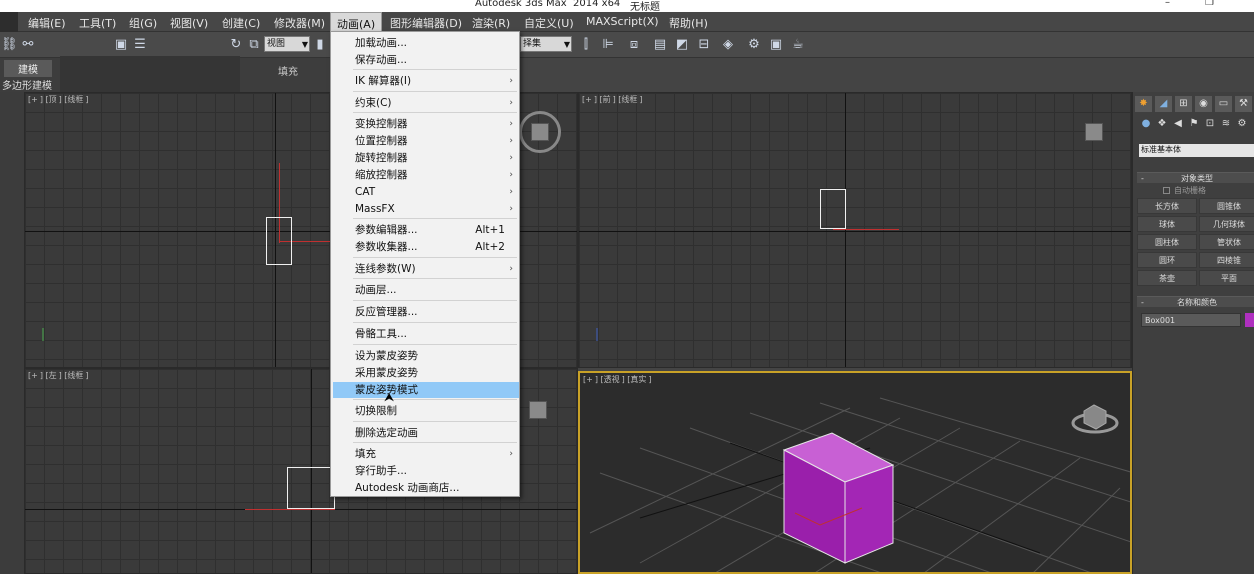 The height and width of the screenshot is (574, 1254). Describe the element at coordinates (426, 103) in the screenshot. I see `menu-item-constraints: 约束(C) ›` at that location.